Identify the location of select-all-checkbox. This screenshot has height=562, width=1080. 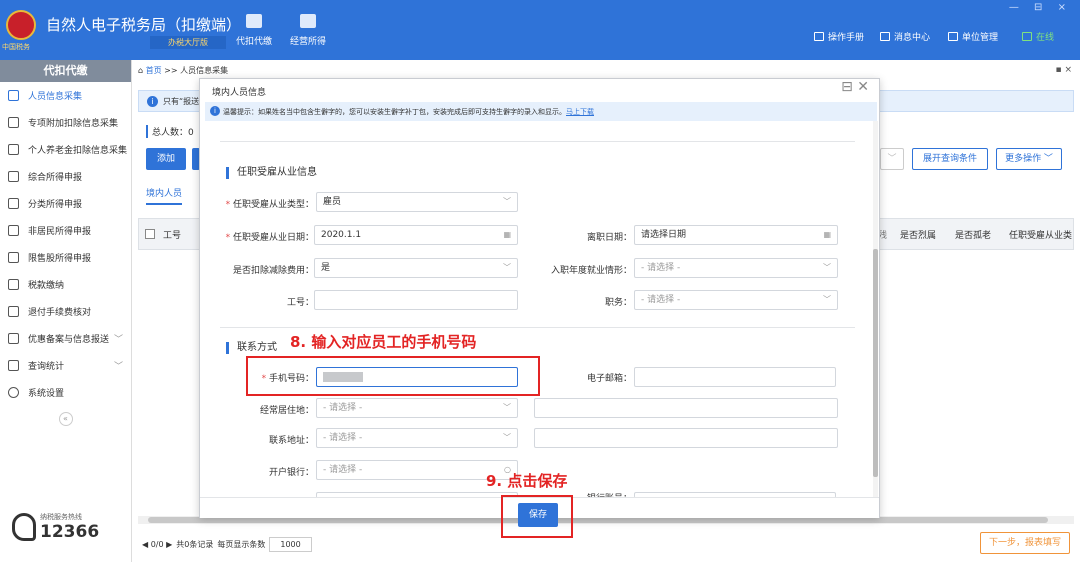
(150, 234).